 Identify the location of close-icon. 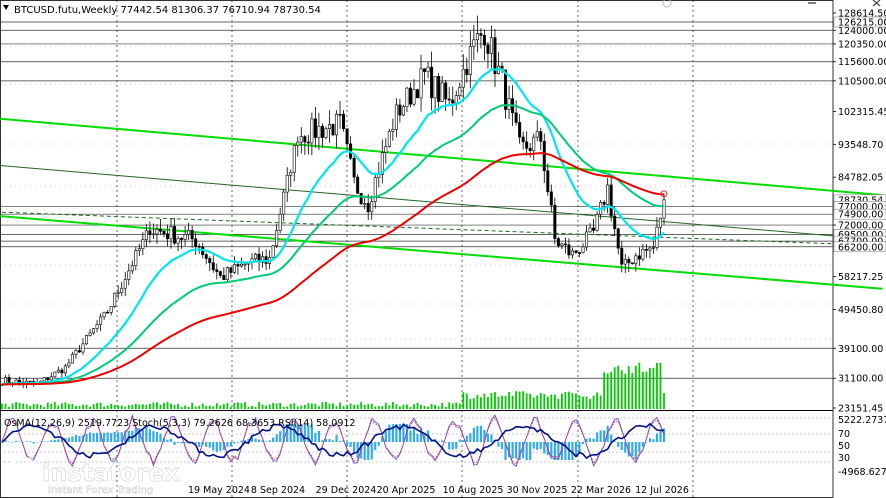
(771, 4).